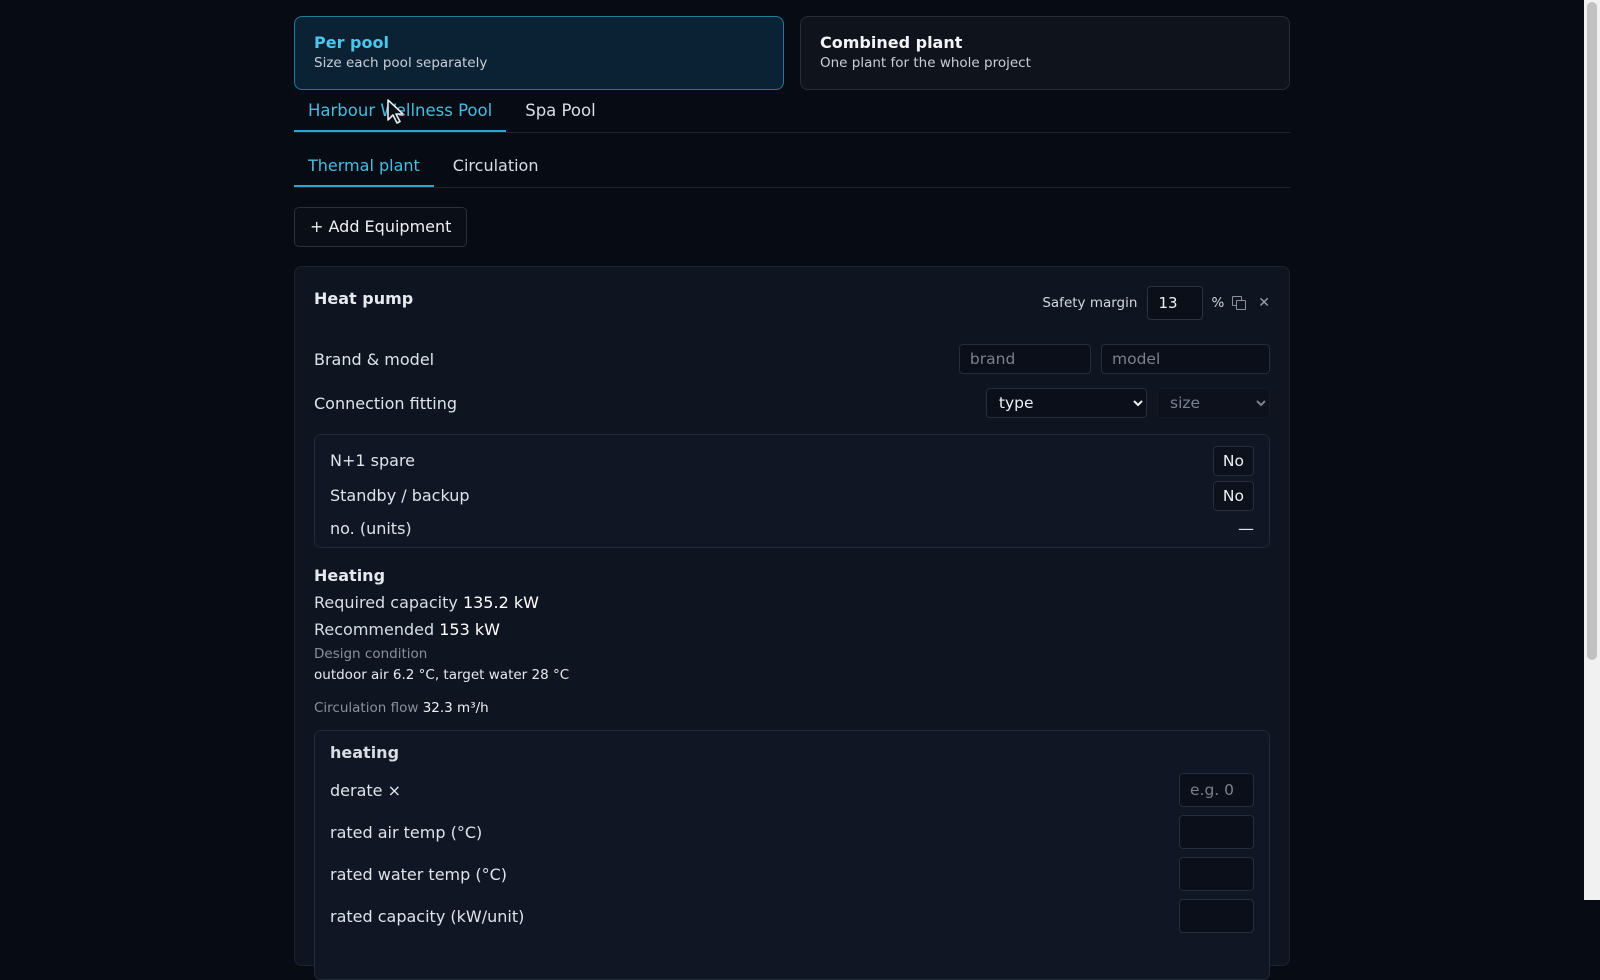 The image size is (1600, 980). What do you see at coordinates (364, 168) in the screenshot?
I see `tab-thermal-plant: Thermal plant` at bounding box center [364, 168].